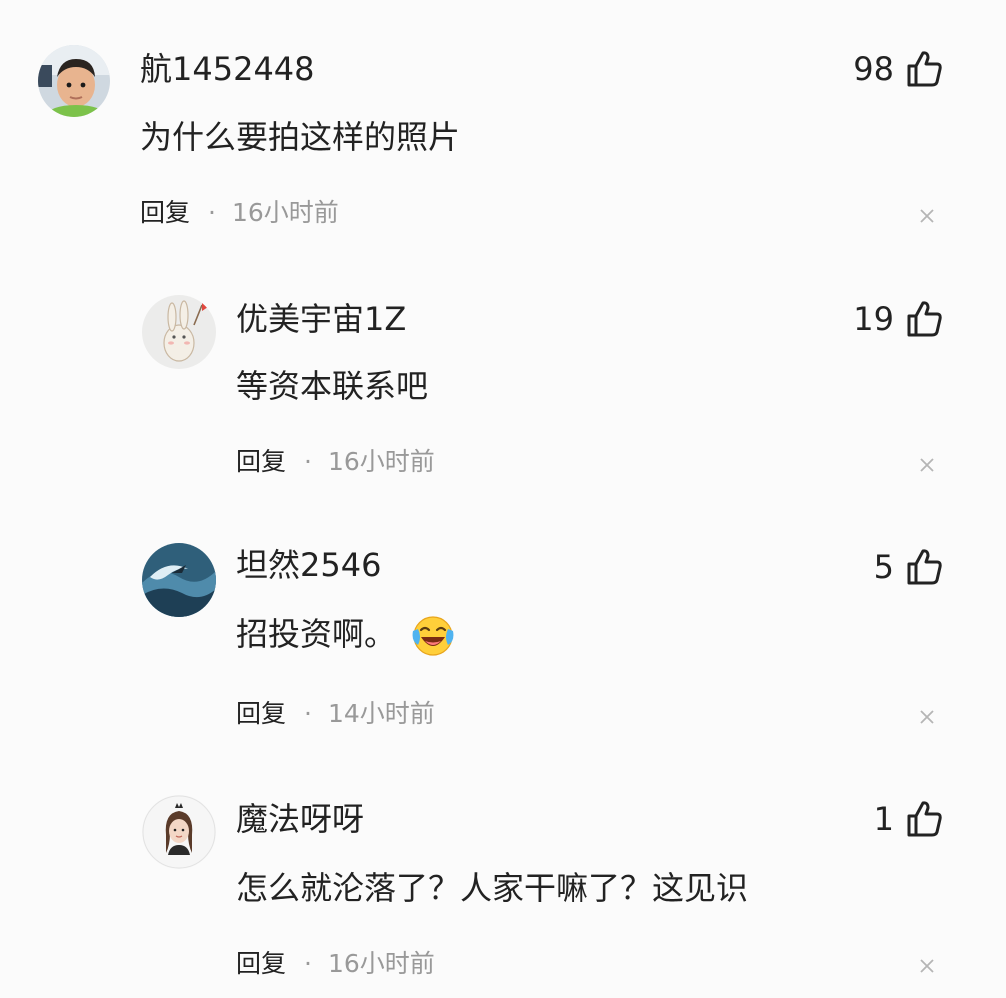  I want to click on username: 坦然2546, so click(308, 565).